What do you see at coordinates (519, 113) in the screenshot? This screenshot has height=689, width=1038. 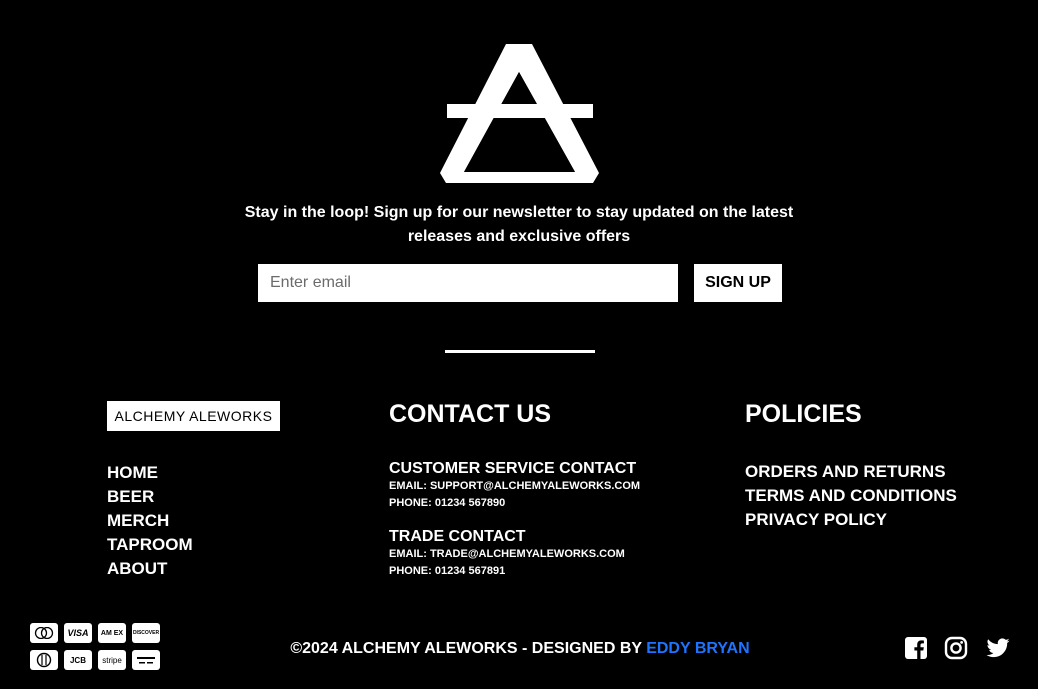 I see `air-alchemy-triangle-icon` at bounding box center [519, 113].